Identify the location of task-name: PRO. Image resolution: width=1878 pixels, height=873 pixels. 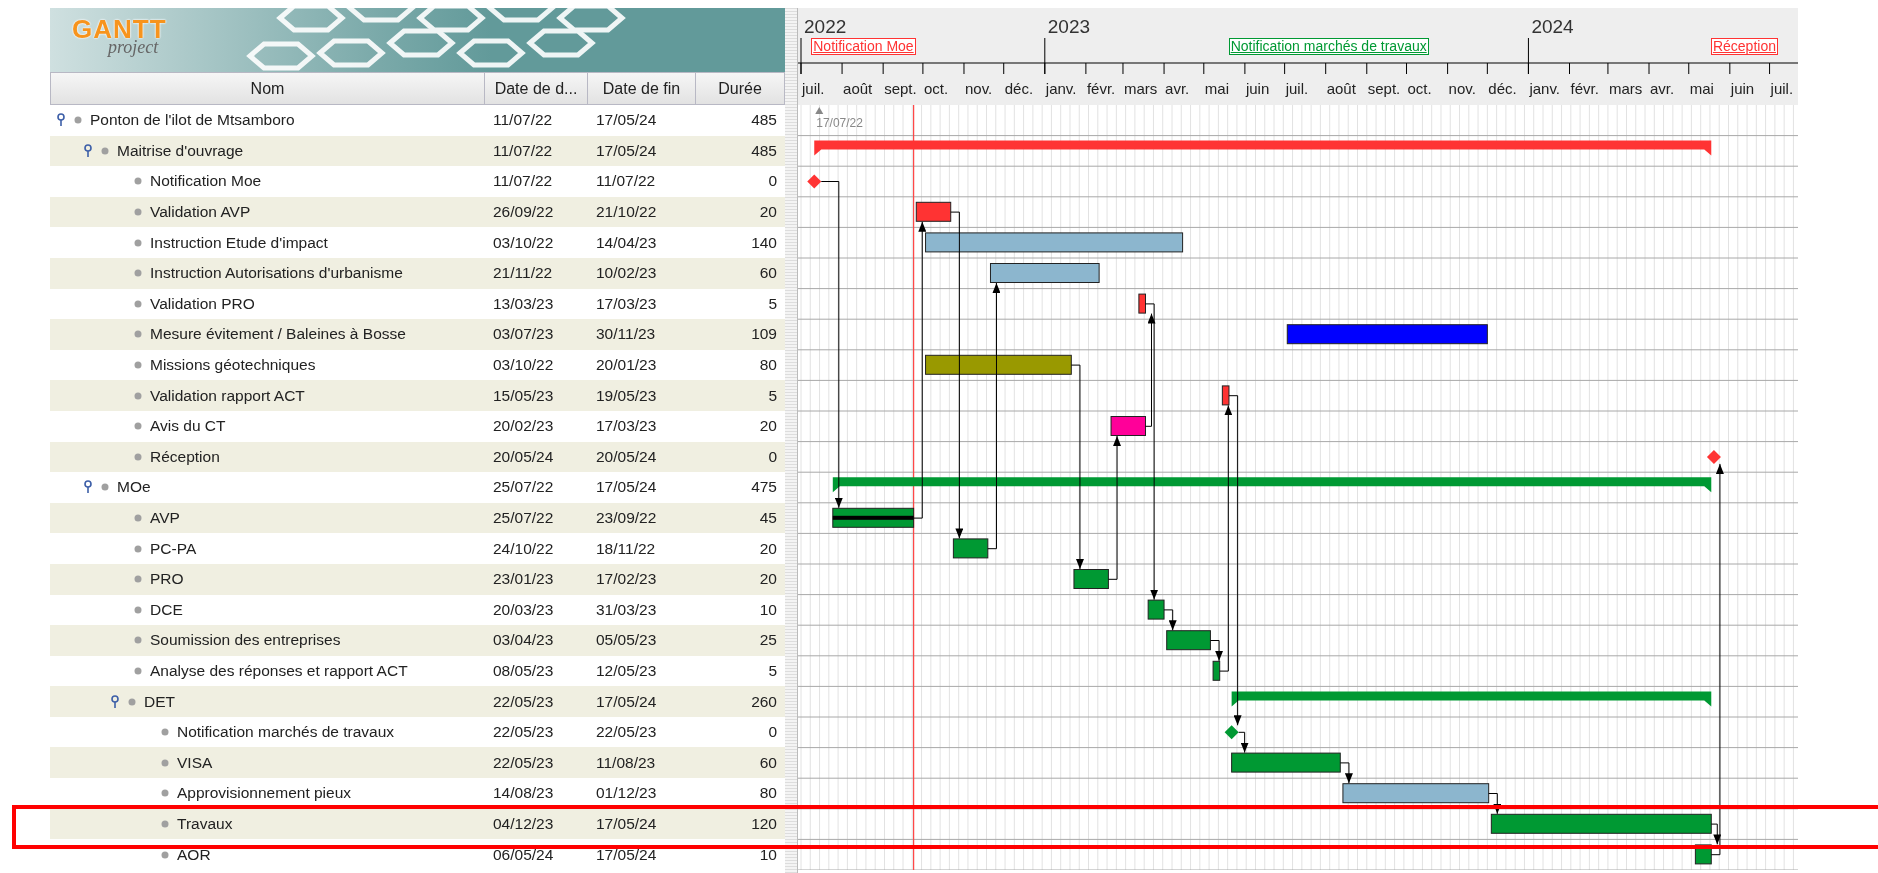
(167, 579).